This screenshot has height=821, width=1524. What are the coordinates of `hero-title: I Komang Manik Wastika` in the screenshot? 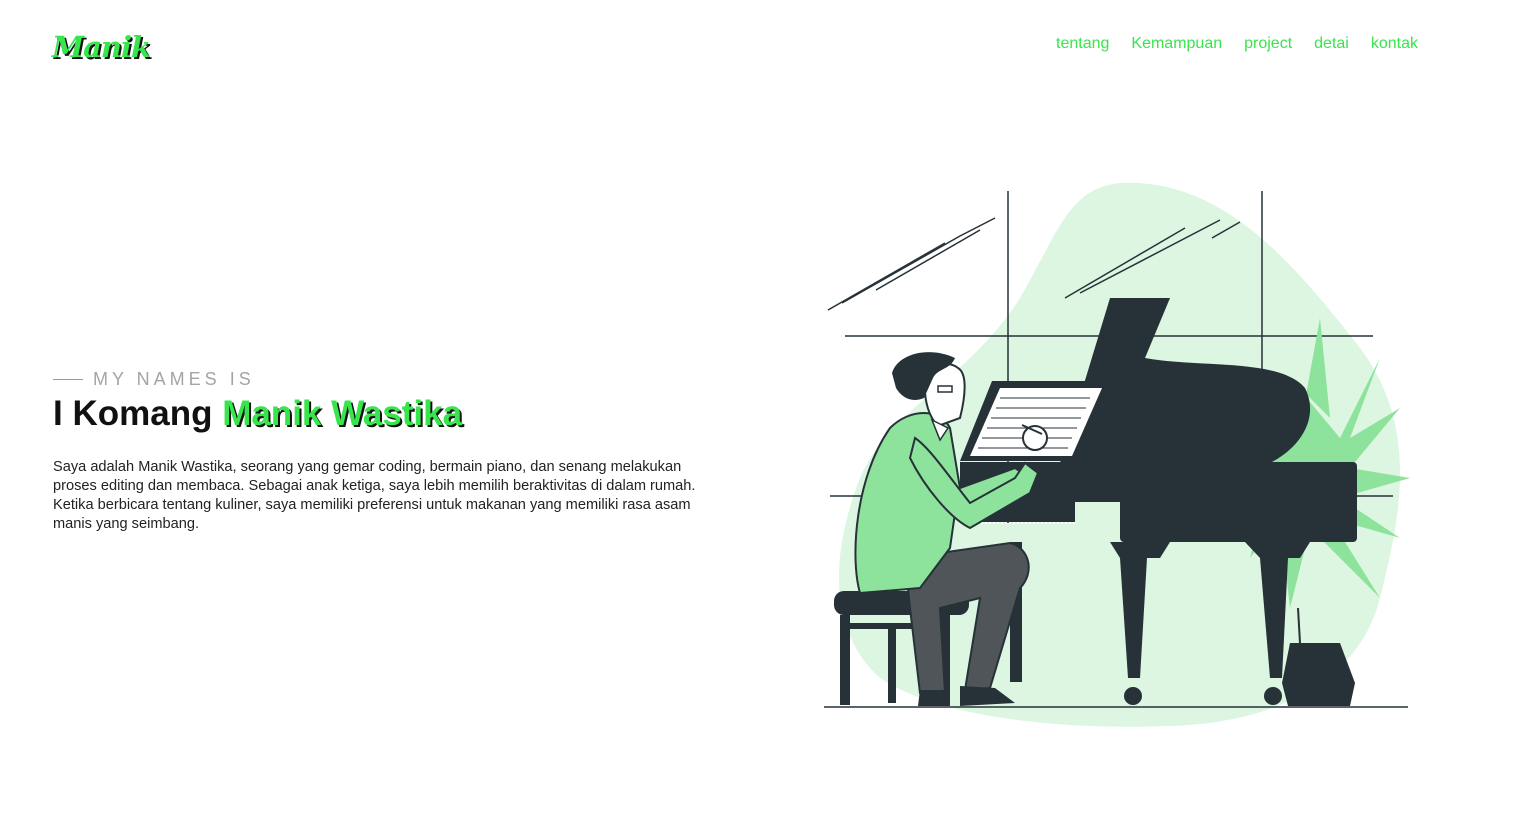 It's located at (257, 414).